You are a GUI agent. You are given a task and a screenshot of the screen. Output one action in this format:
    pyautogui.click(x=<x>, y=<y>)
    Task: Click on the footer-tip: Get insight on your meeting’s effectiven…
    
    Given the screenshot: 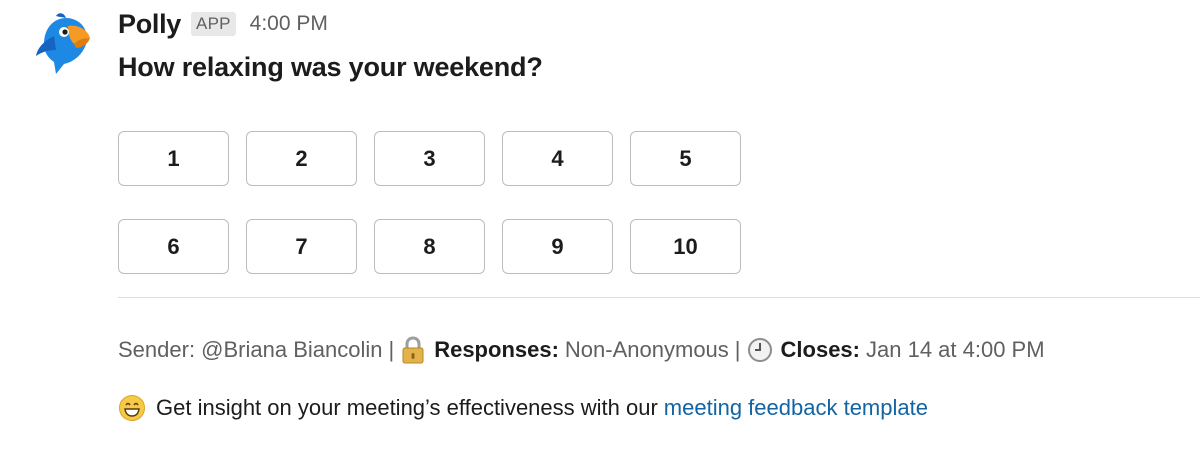 What is the action you would take?
    pyautogui.click(x=523, y=408)
    